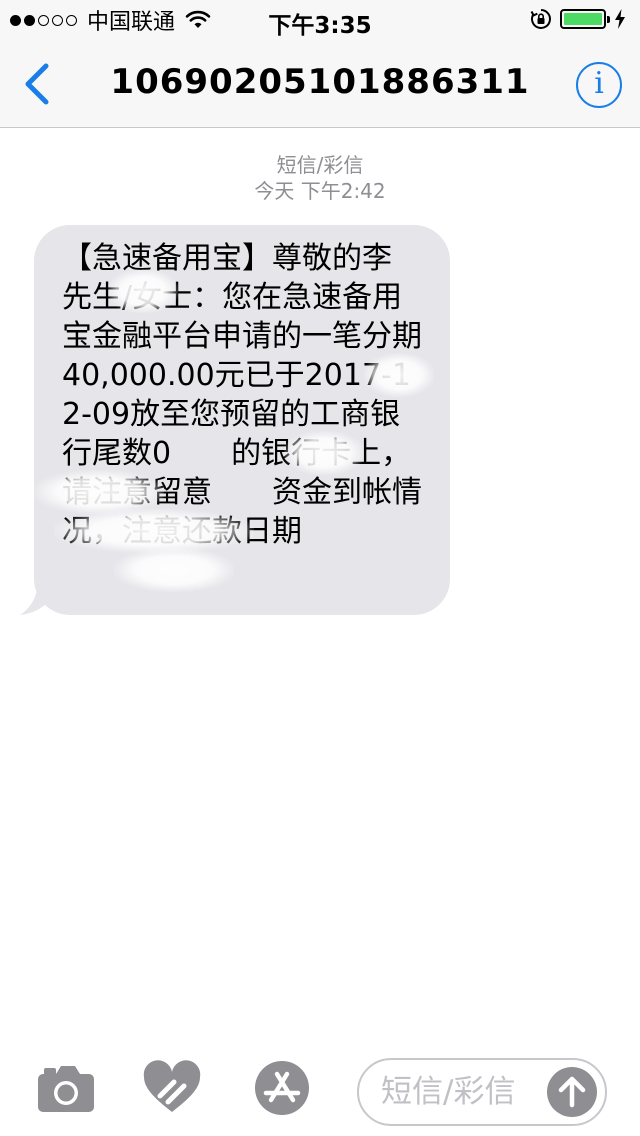  I want to click on rotation-lock-icon, so click(540, 19).